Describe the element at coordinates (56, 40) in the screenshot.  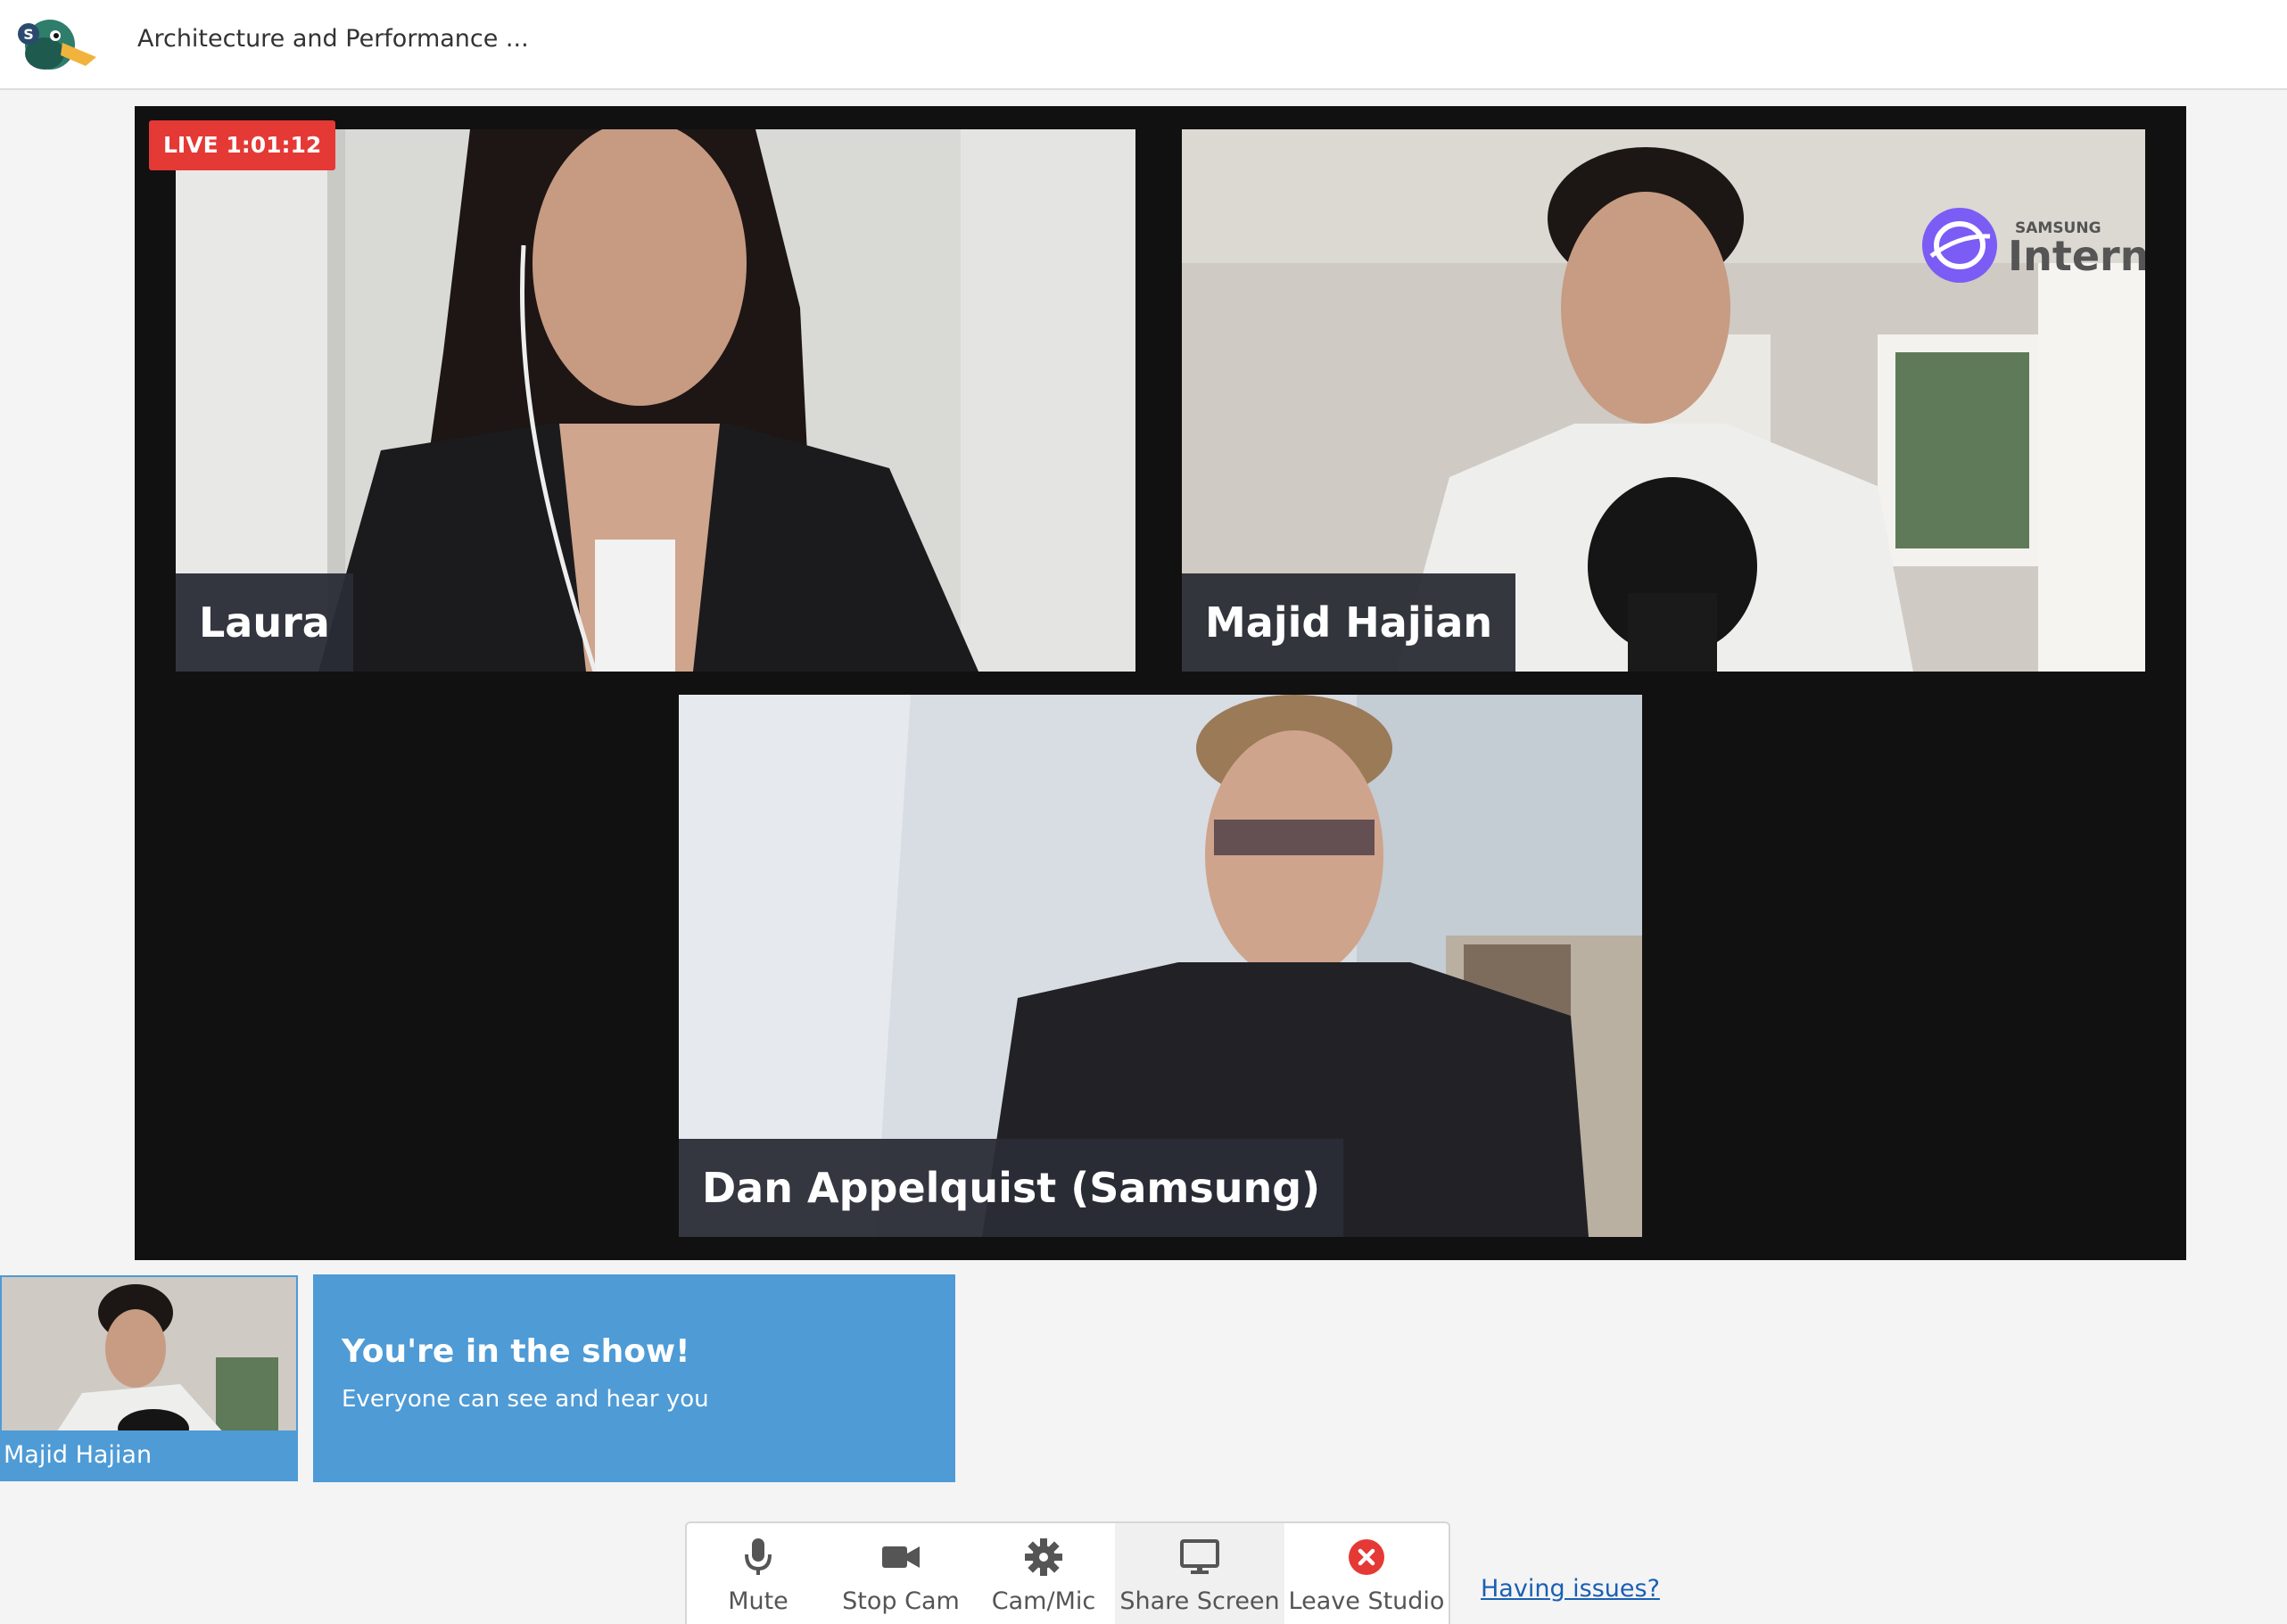
I see `duck-logo-icon: S` at that location.